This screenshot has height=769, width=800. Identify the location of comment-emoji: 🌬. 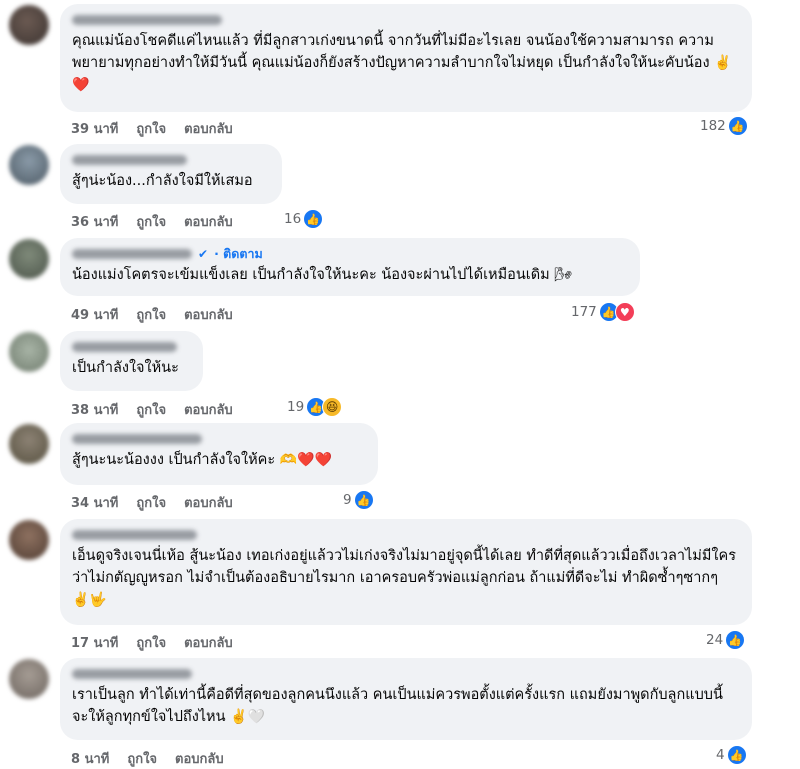
(563, 275).